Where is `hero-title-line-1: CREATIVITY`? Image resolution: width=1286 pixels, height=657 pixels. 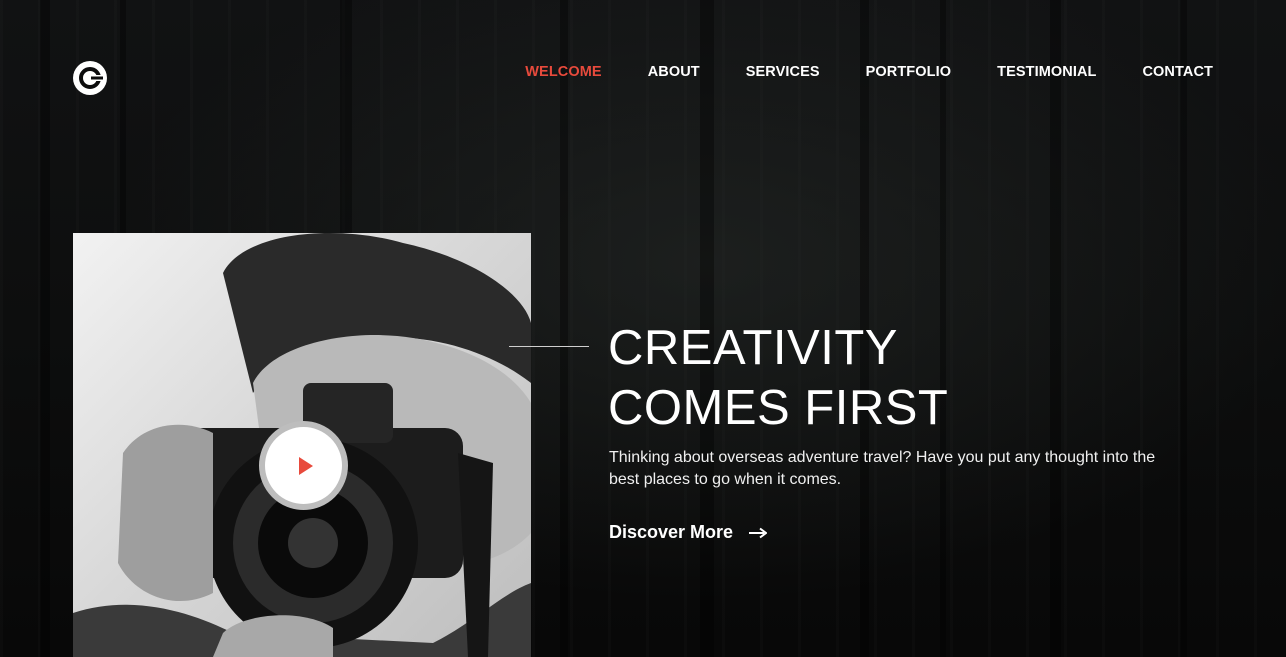
hero-title-line-1: CREATIVITY is located at coordinates (753, 348).